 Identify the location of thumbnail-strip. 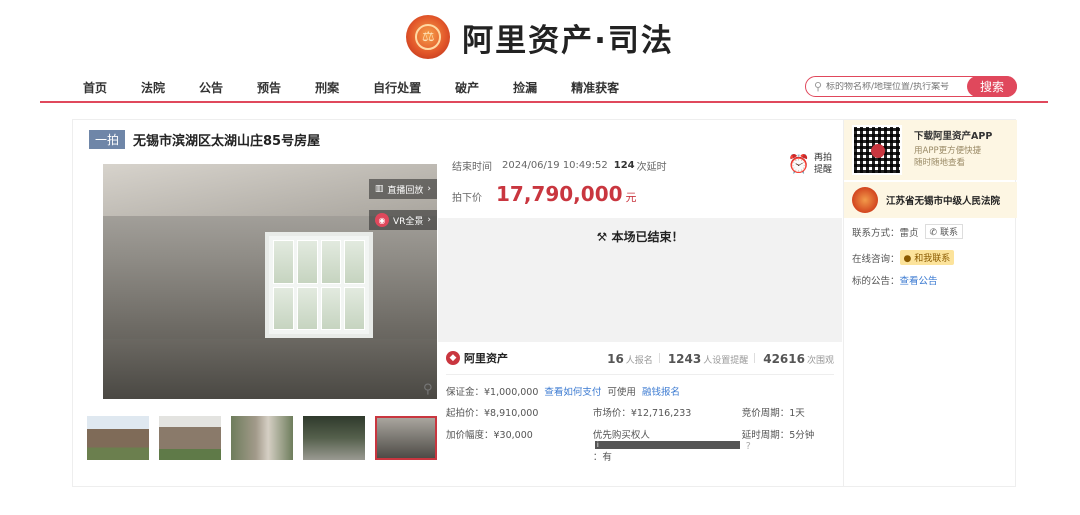
(267, 438).